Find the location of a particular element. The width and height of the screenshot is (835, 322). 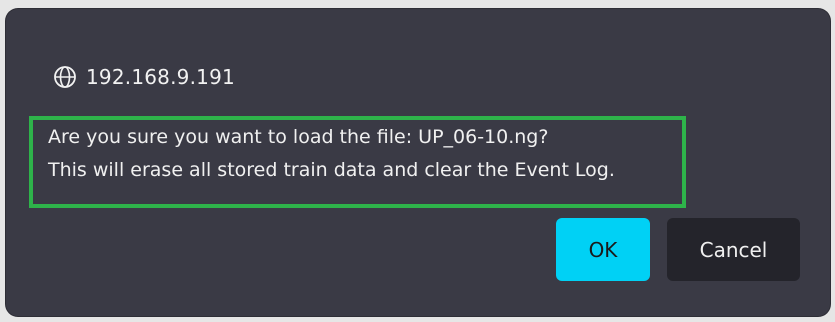

ok-button: OK is located at coordinates (603, 249).